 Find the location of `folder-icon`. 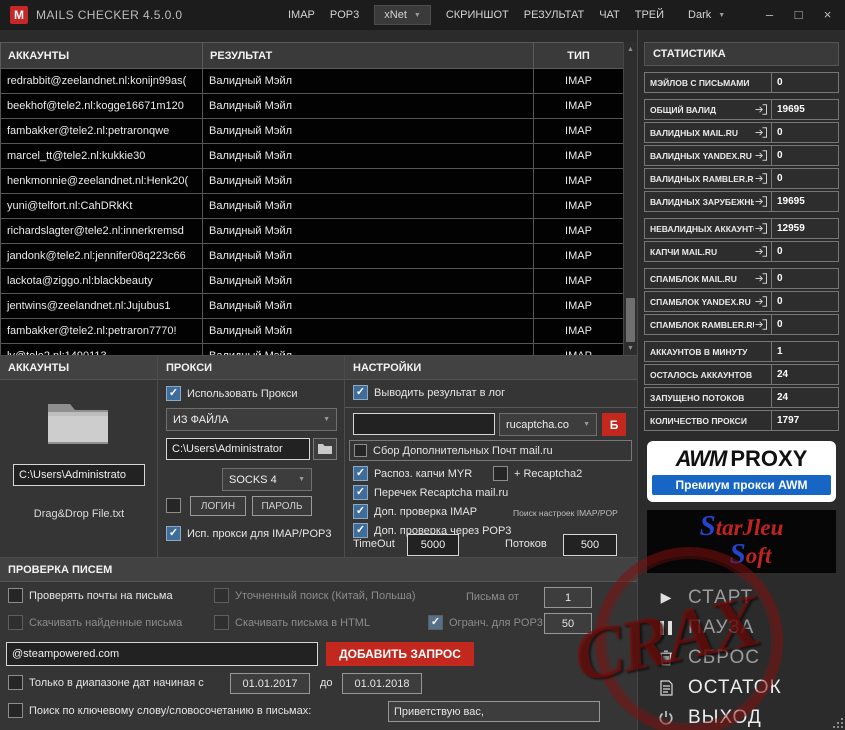

folder-icon is located at coordinates (78, 424).